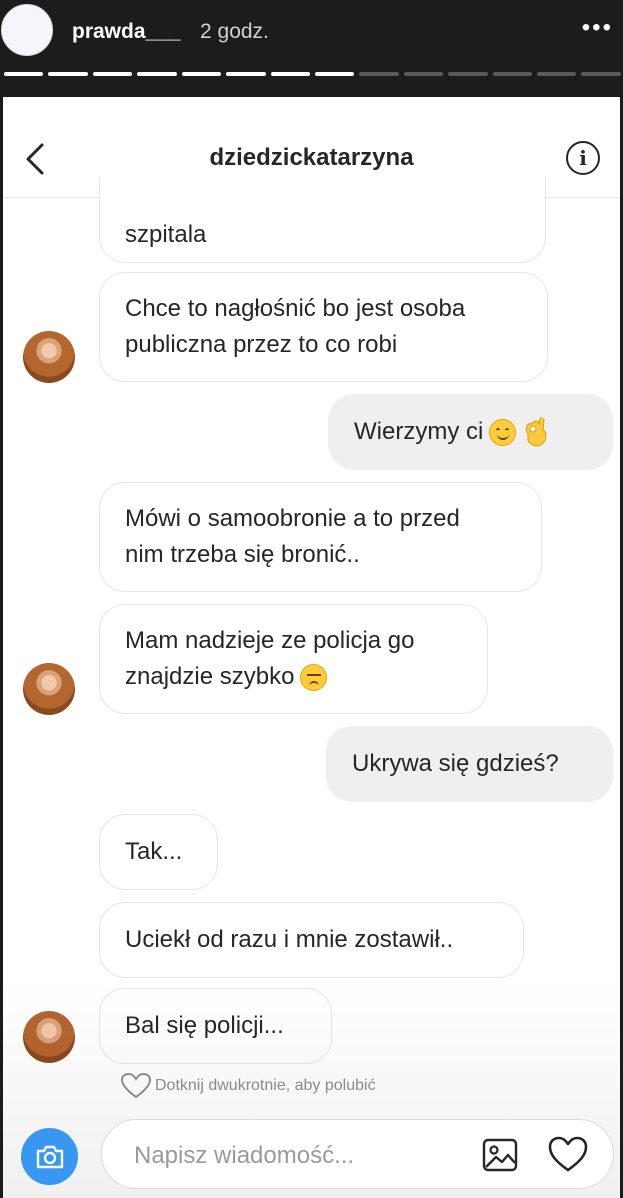 The image size is (623, 1198). I want to click on message-text-line: Mówi o samoobronie a to przed, so click(292, 518).